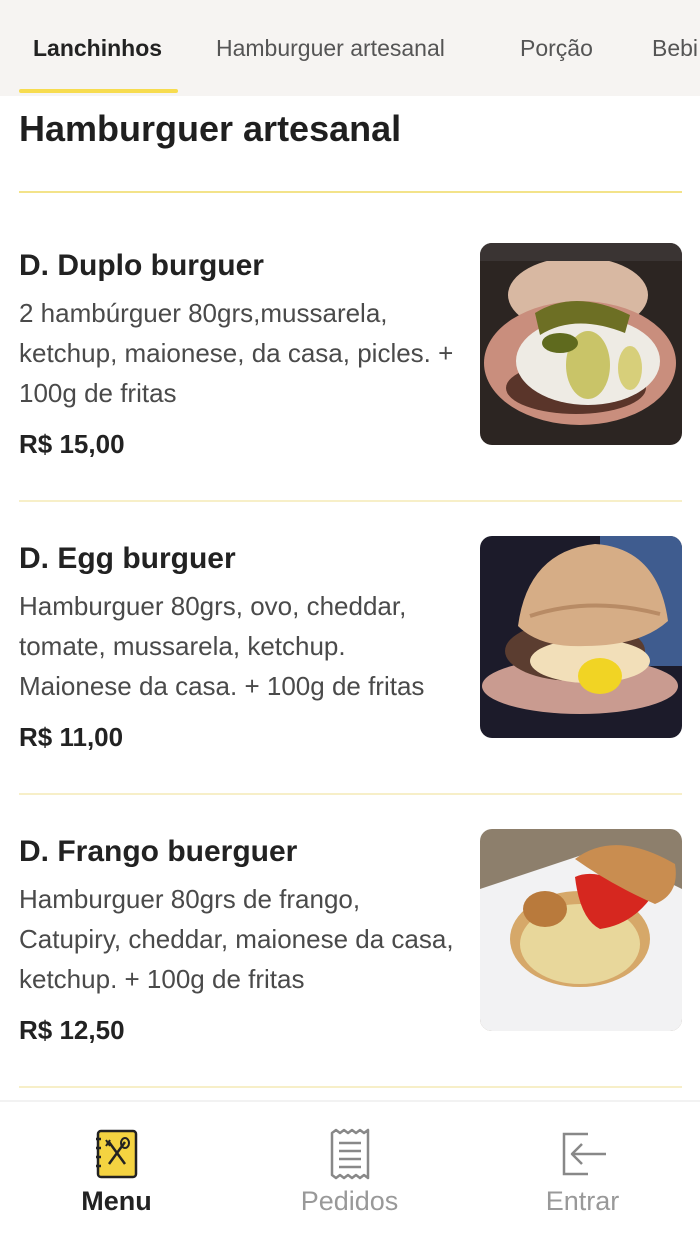 This screenshot has width=700, height=1244. What do you see at coordinates (349, 1201) in the screenshot?
I see `nav-pedidos-label: Pedidos` at bounding box center [349, 1201].